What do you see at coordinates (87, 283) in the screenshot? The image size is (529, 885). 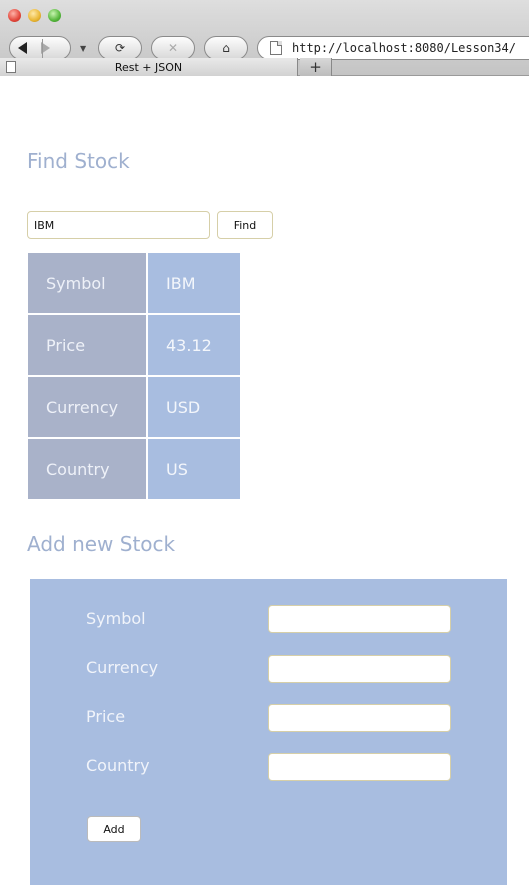 I see `row-label: Symbol` at bounding box center [87, 283].